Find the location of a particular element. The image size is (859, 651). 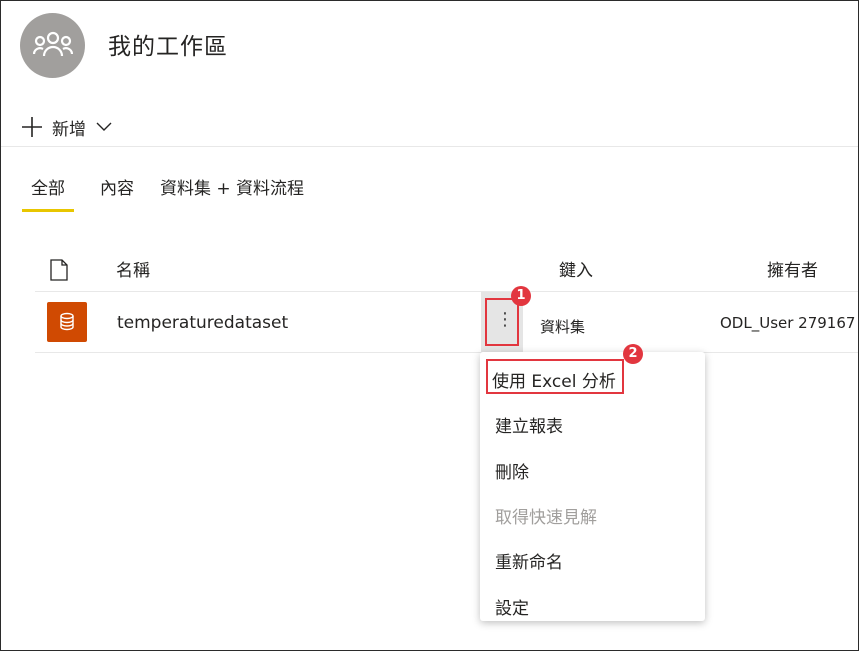

menu-item-delete: 刪除 is located at coordinates (512, 470).